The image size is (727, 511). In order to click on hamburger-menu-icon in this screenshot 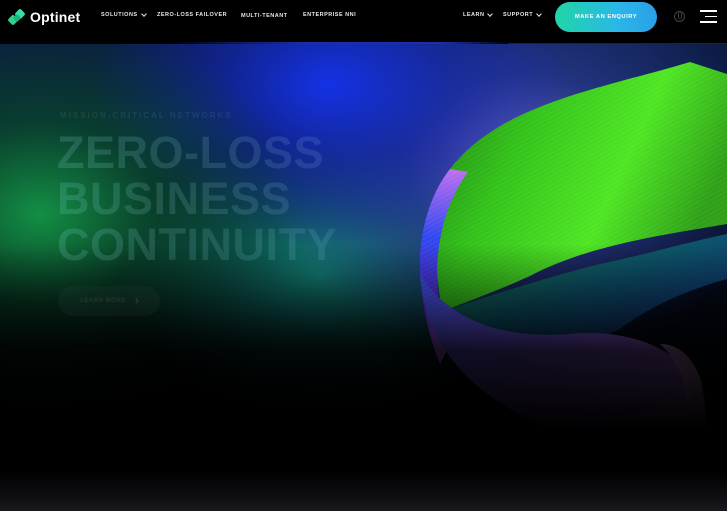, I will do `click(708, 16)`.